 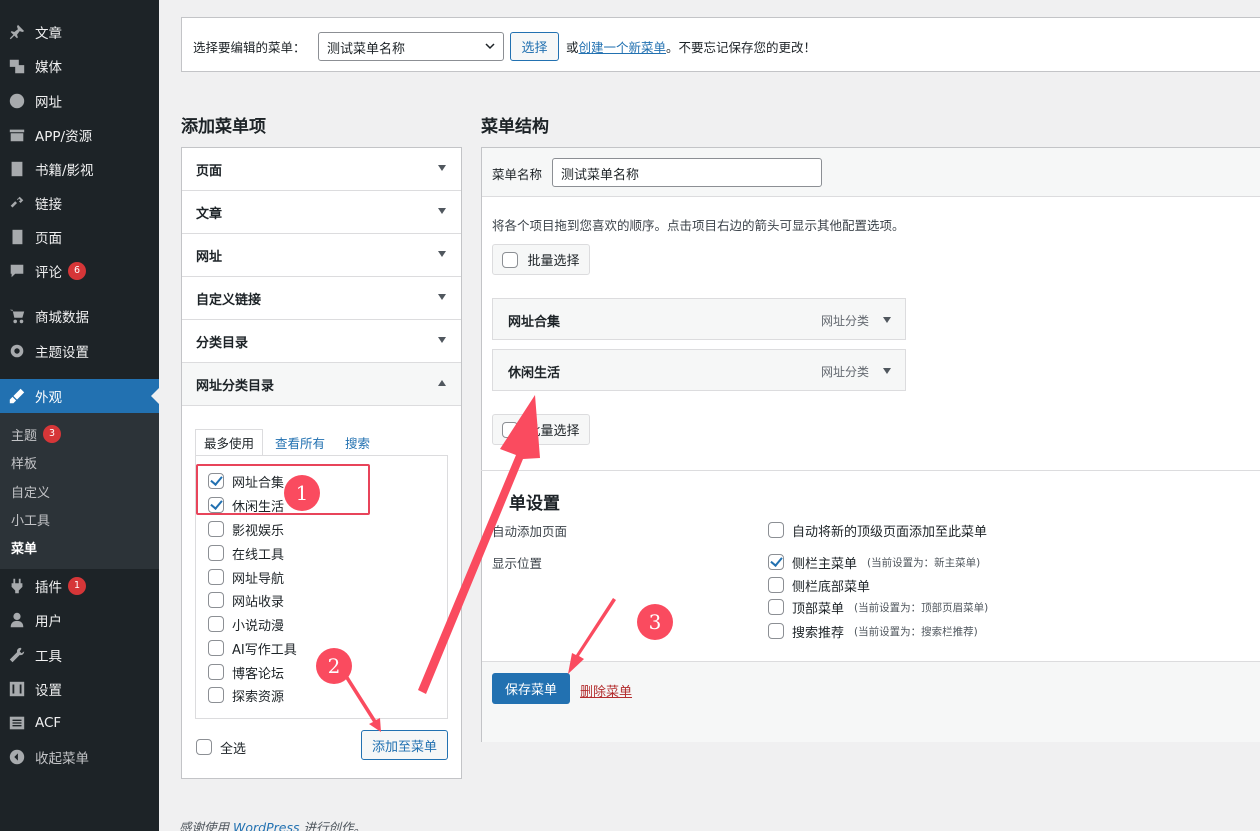 What do you see at coordinates (655, 622) in the screenshot?
I see `step-3-marker: 3` at bounding box center [655, 622].